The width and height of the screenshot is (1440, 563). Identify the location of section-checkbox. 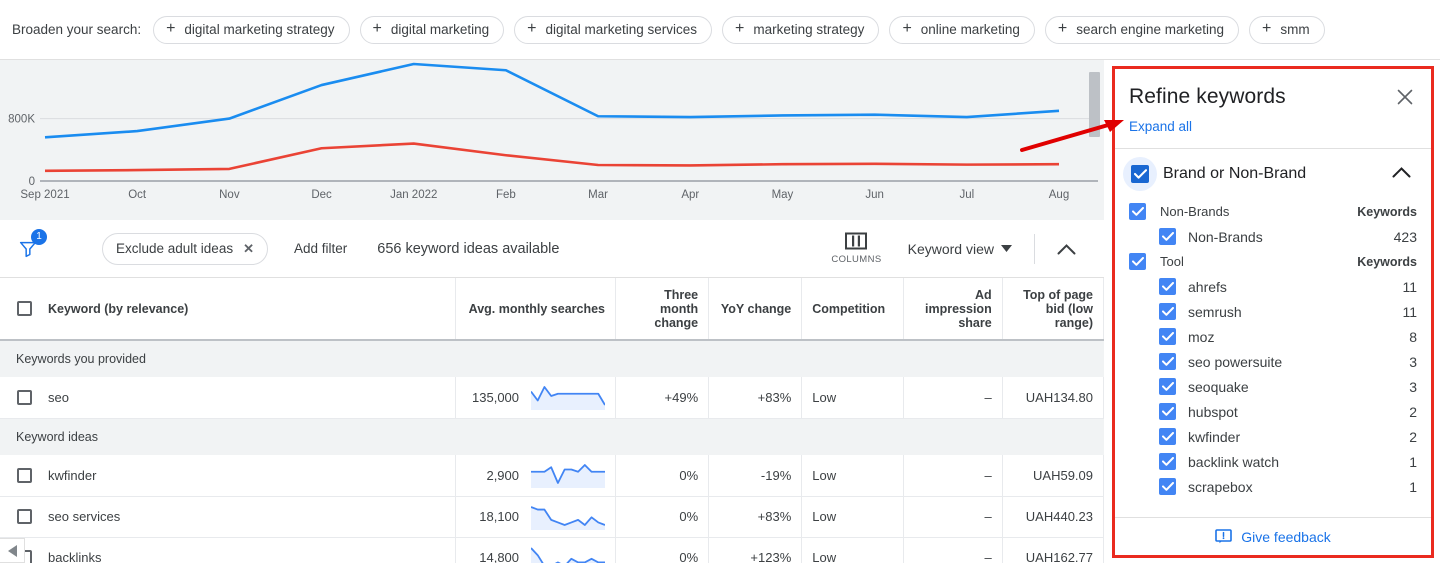
(1140, 174).